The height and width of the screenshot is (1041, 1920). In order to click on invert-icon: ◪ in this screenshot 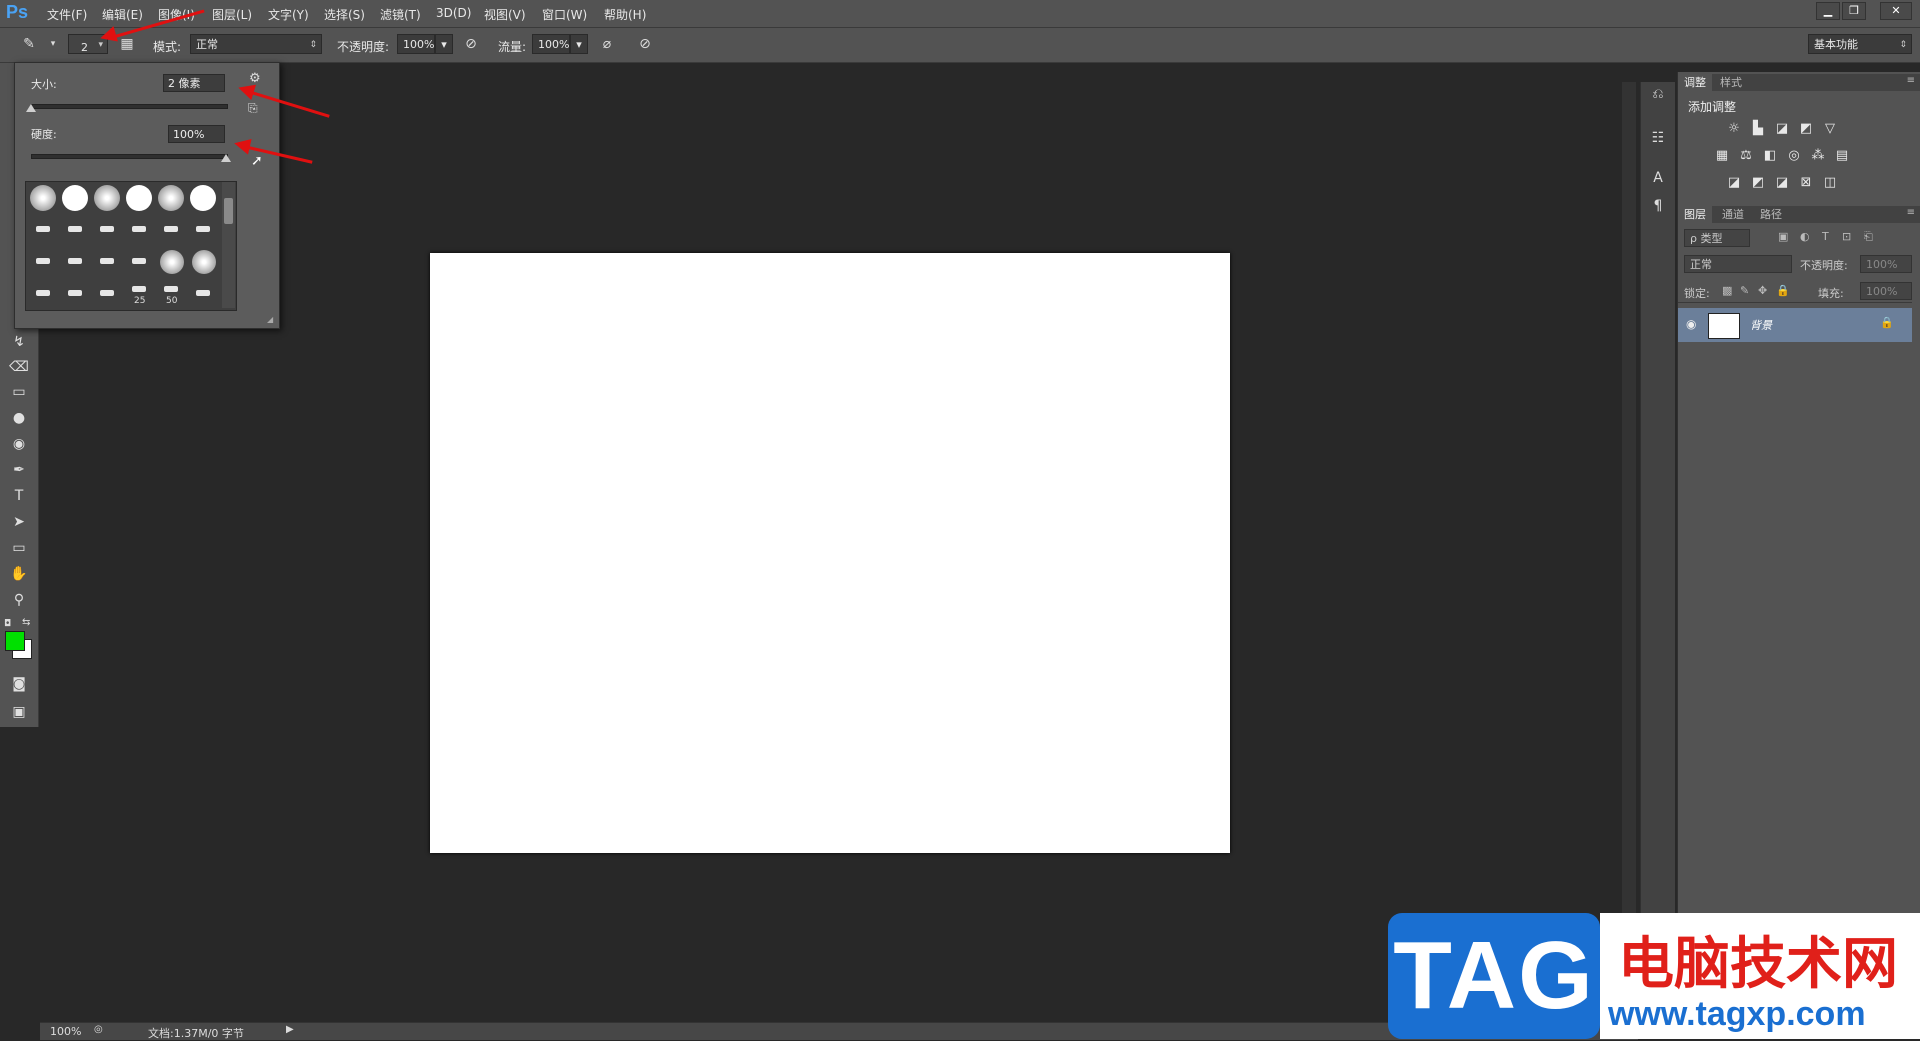, I will do `click(1734, 183)`.